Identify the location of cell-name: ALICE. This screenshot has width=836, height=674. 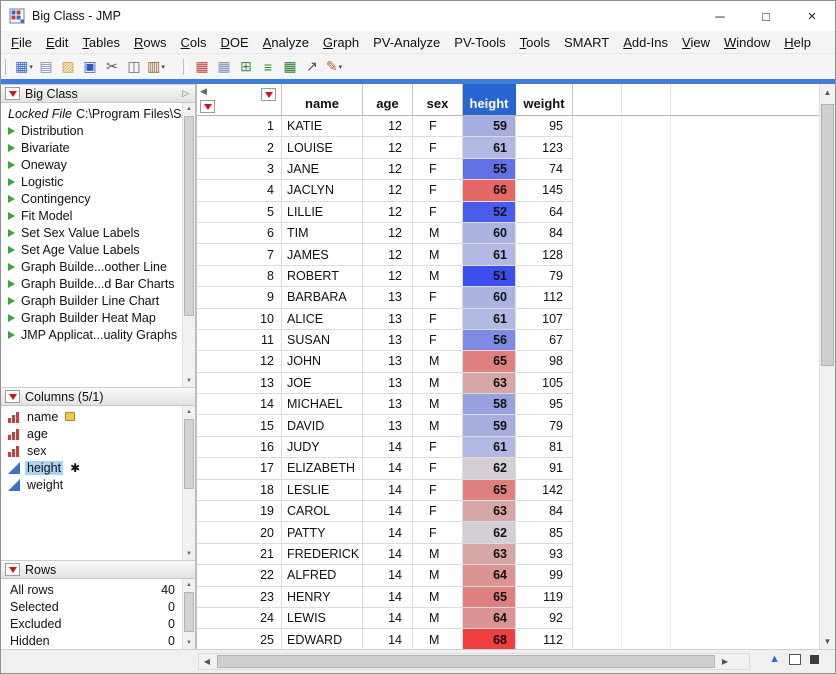
(322, 319).